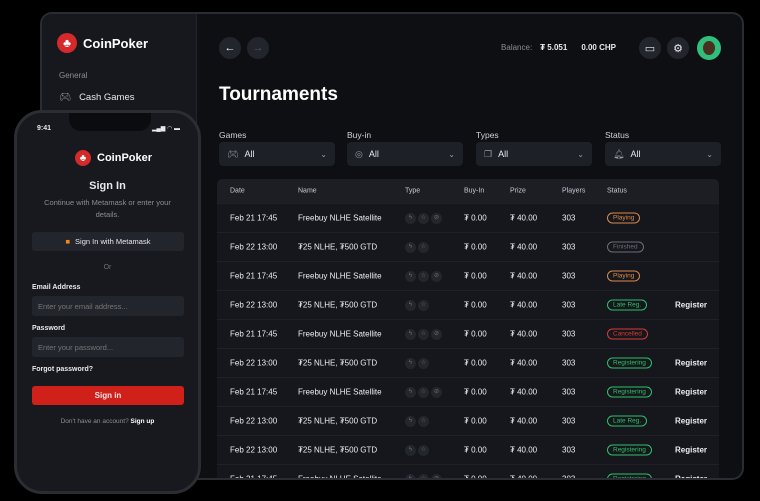 Image resolution: width=760 pixels, height=501 pixels. Describe the element at coordinates (663, 154) in the screenshot. I see `filter-status-select: 🔔︎ All ⌄` at that location.